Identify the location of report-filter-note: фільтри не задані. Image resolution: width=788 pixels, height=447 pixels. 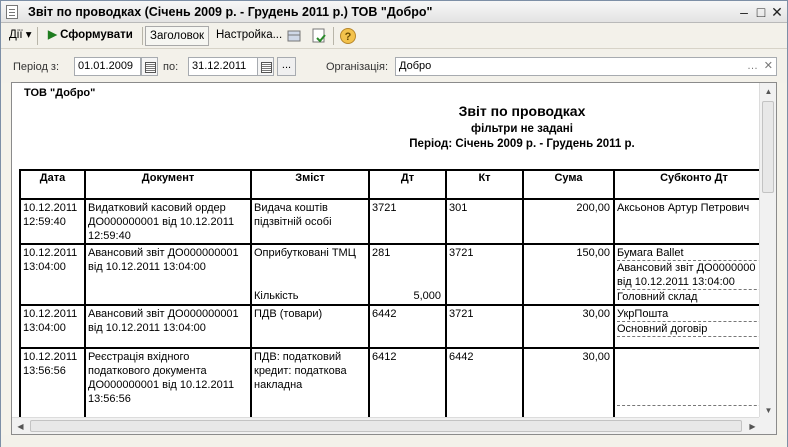
(522, 129).